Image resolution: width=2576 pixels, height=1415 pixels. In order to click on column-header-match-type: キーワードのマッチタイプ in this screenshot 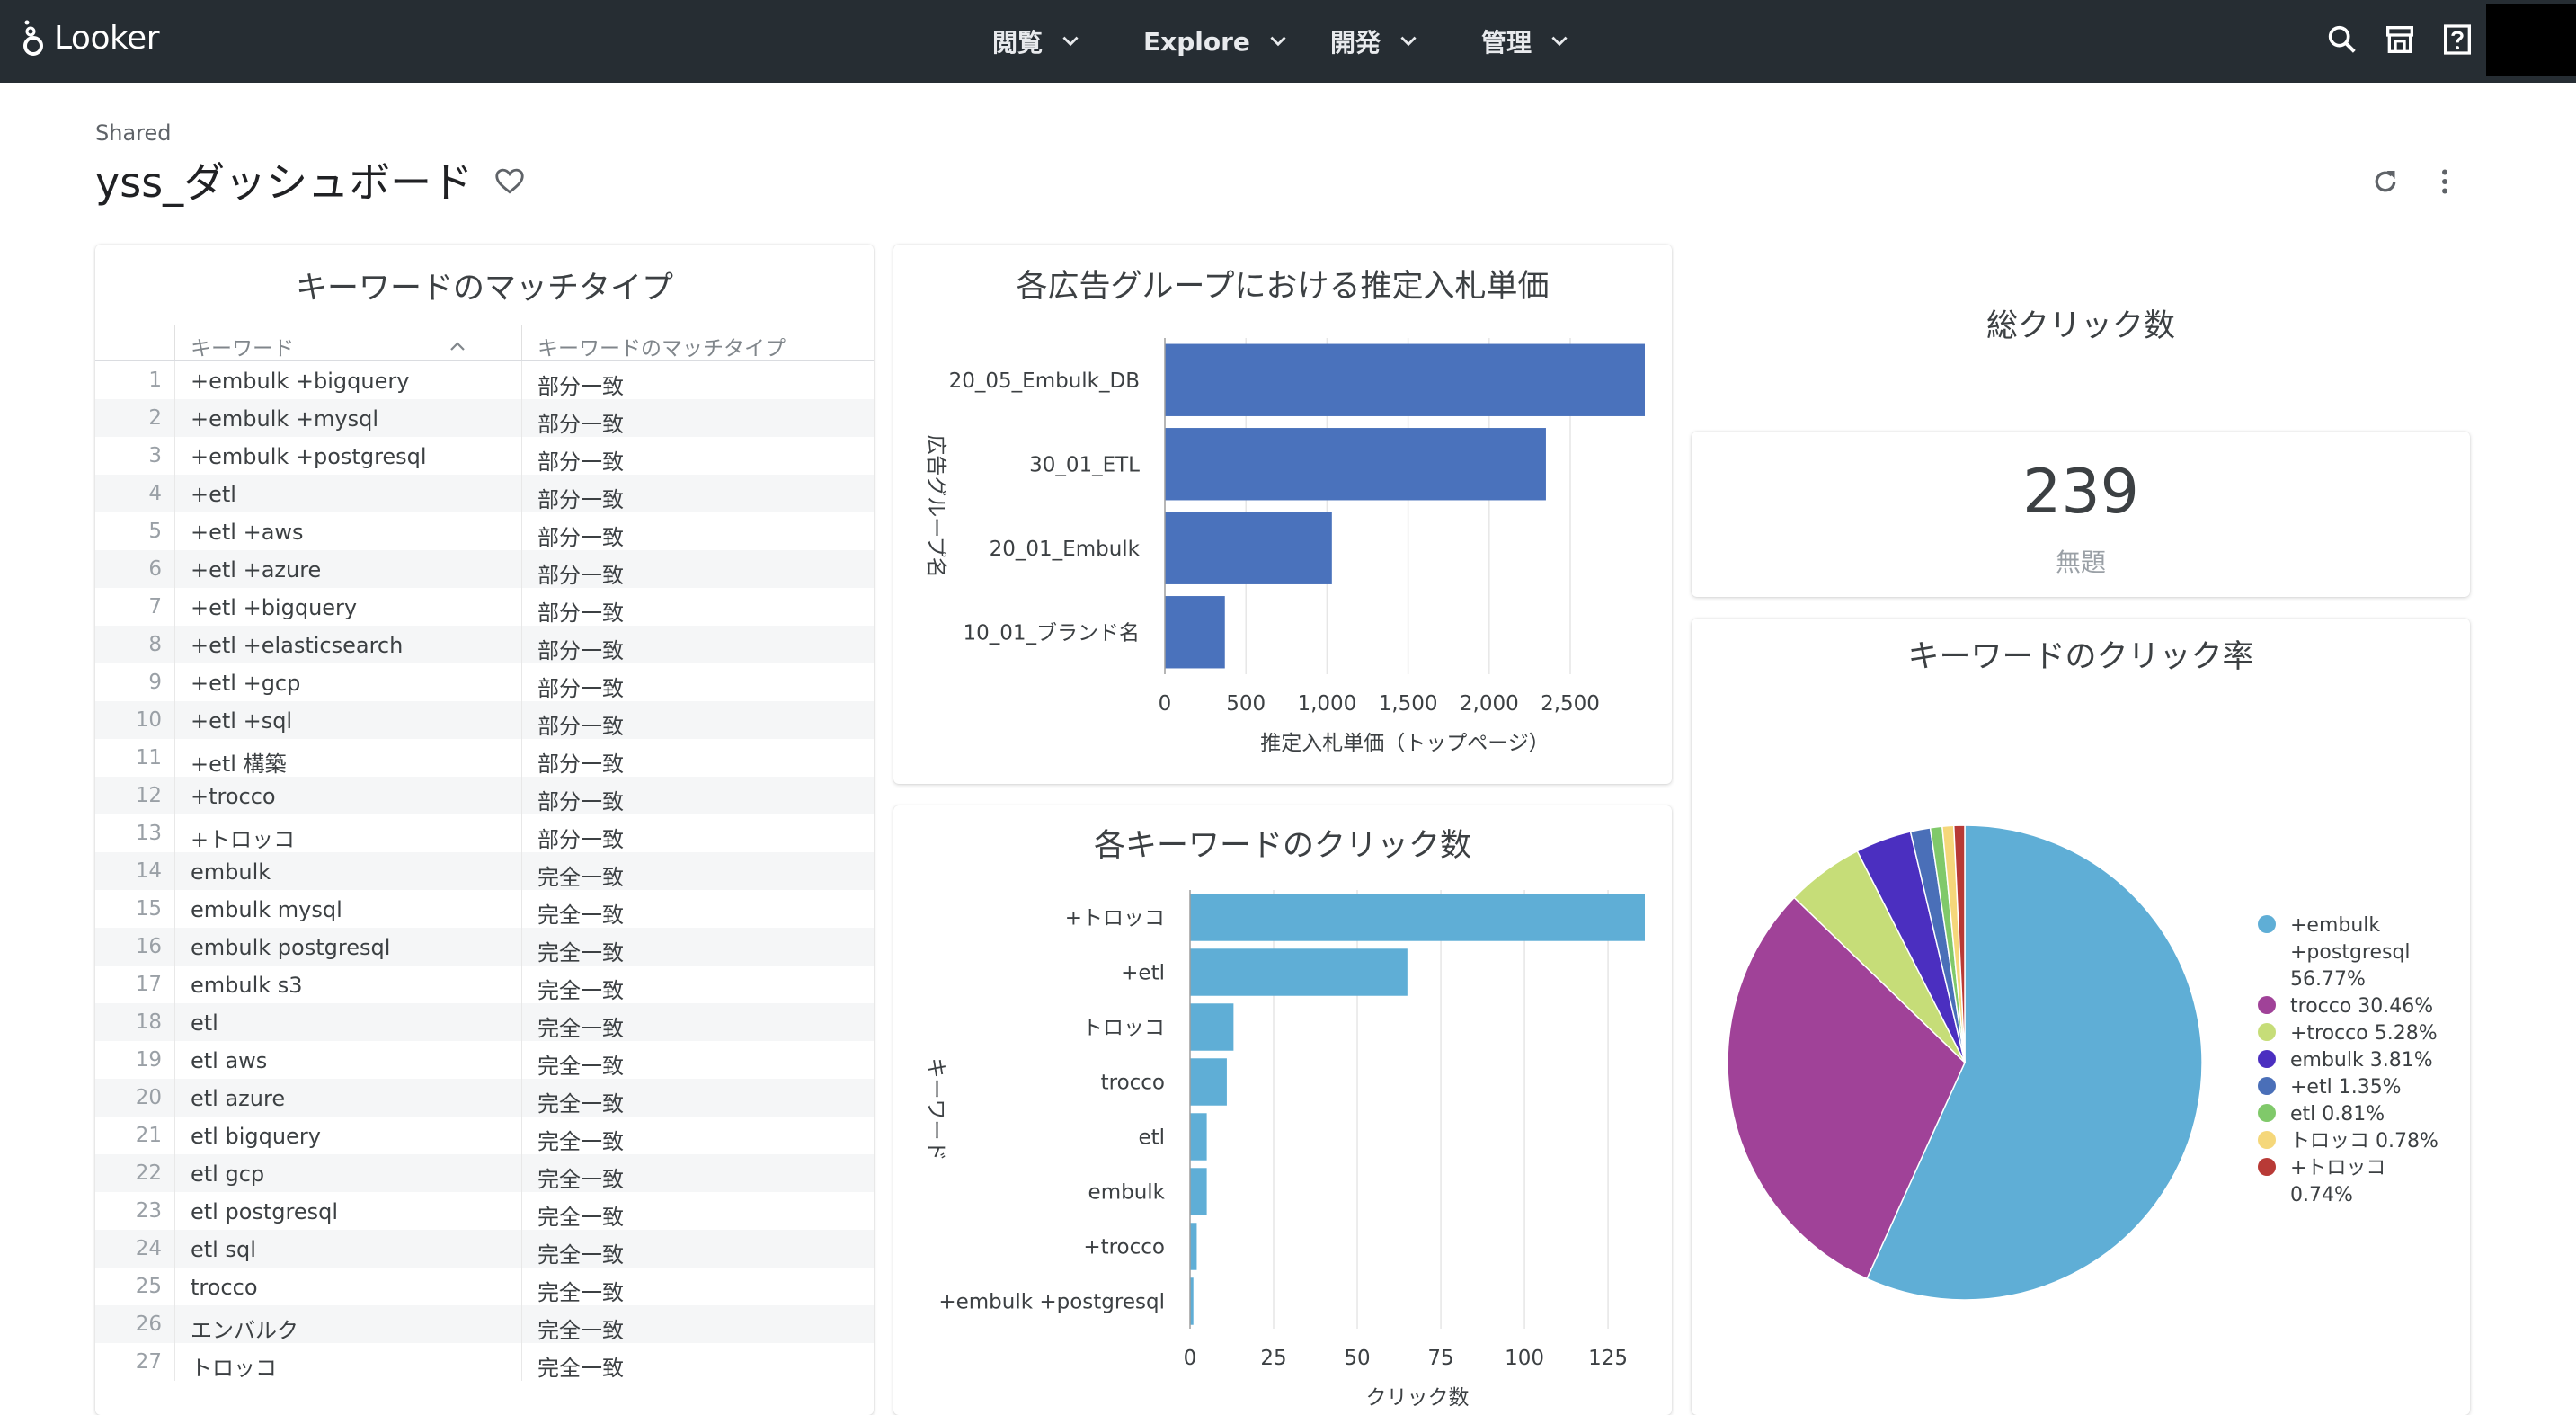, I will do `click(661, 346)`.